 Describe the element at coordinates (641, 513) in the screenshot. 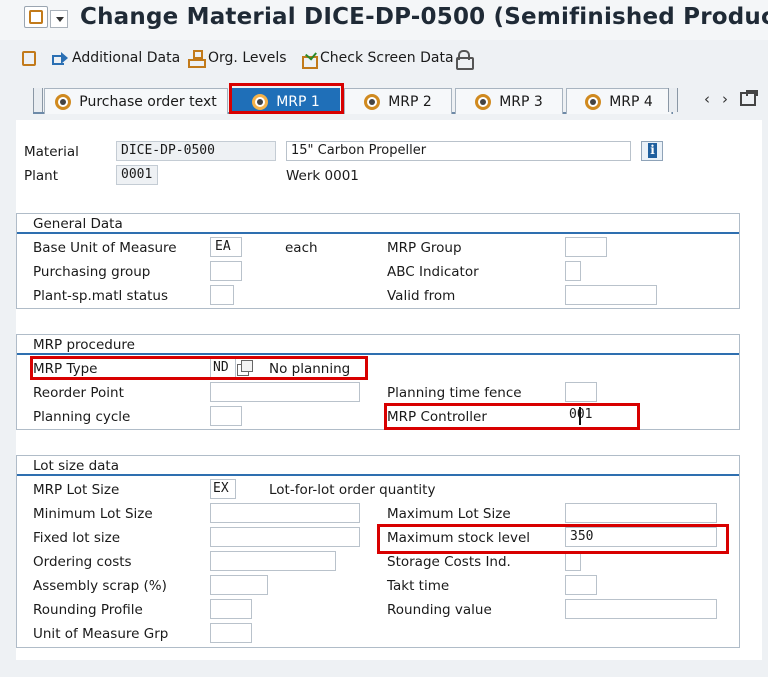

I see `maximum-lot-size-field` at that location.